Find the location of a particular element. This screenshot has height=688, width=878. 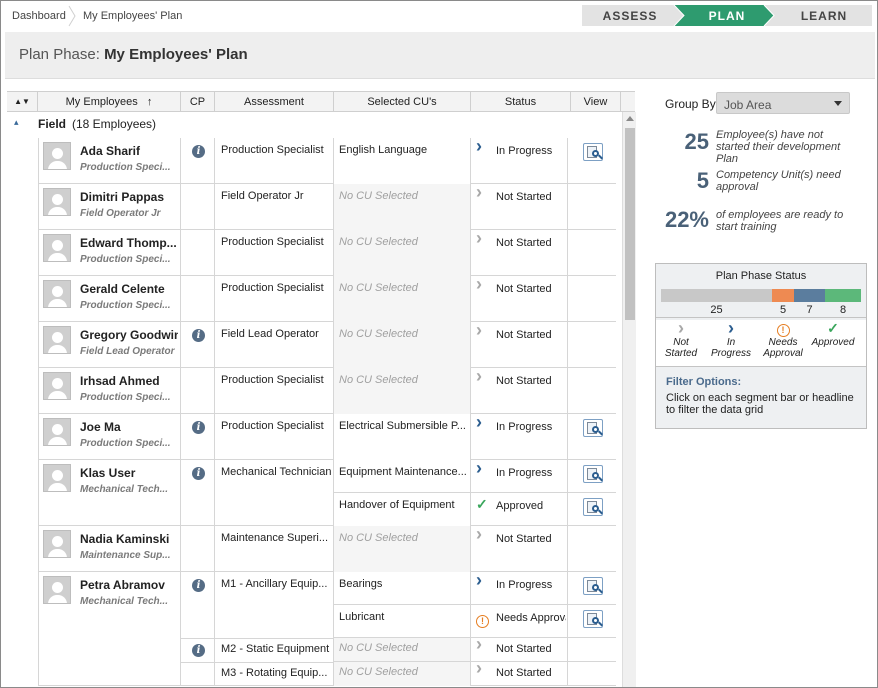

scroll-up-icon is located at coordinates (630, 118).